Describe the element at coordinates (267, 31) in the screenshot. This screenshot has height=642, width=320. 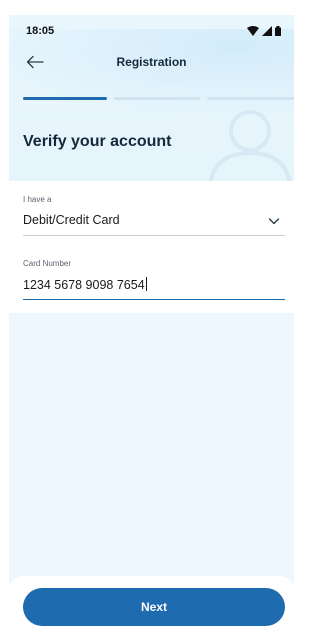
I see `signal-icon` at that location.